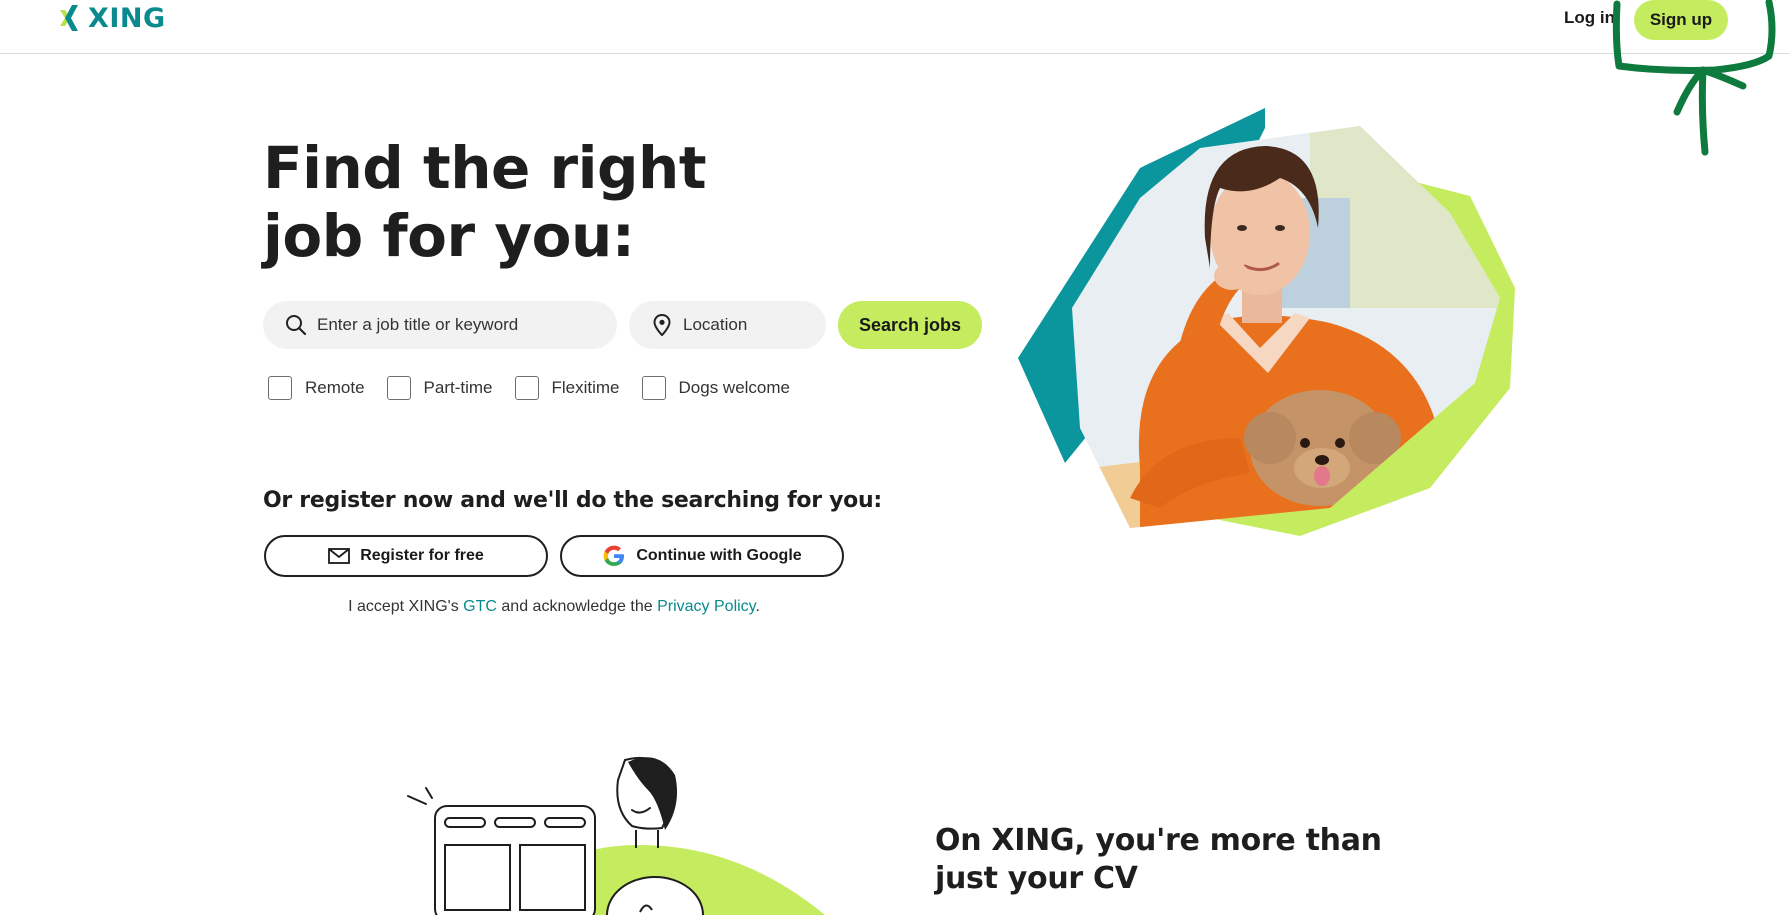 This screenshot has width=1789, height=915. Describe the element at coordinates (585, 387) in the screenshot. I see `filter-label: Flexitime` at that location.